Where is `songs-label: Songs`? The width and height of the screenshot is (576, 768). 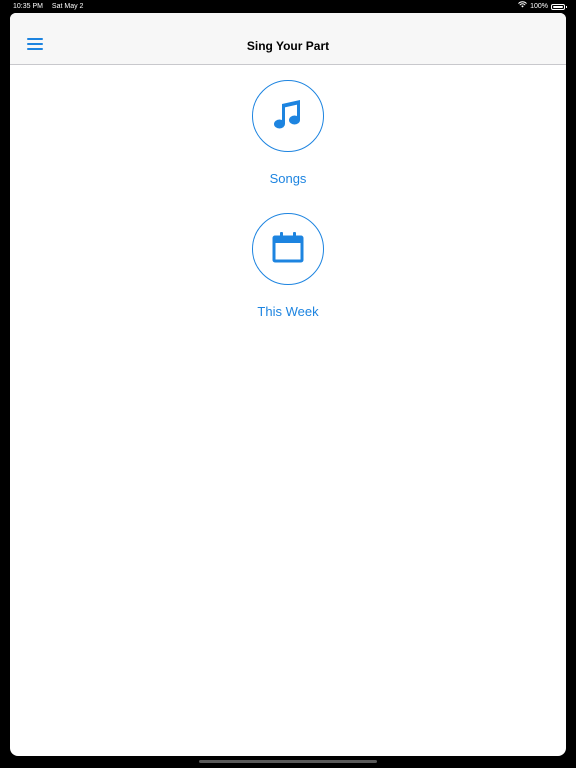 songs-label: Songs is located at coordinates (288, 178).